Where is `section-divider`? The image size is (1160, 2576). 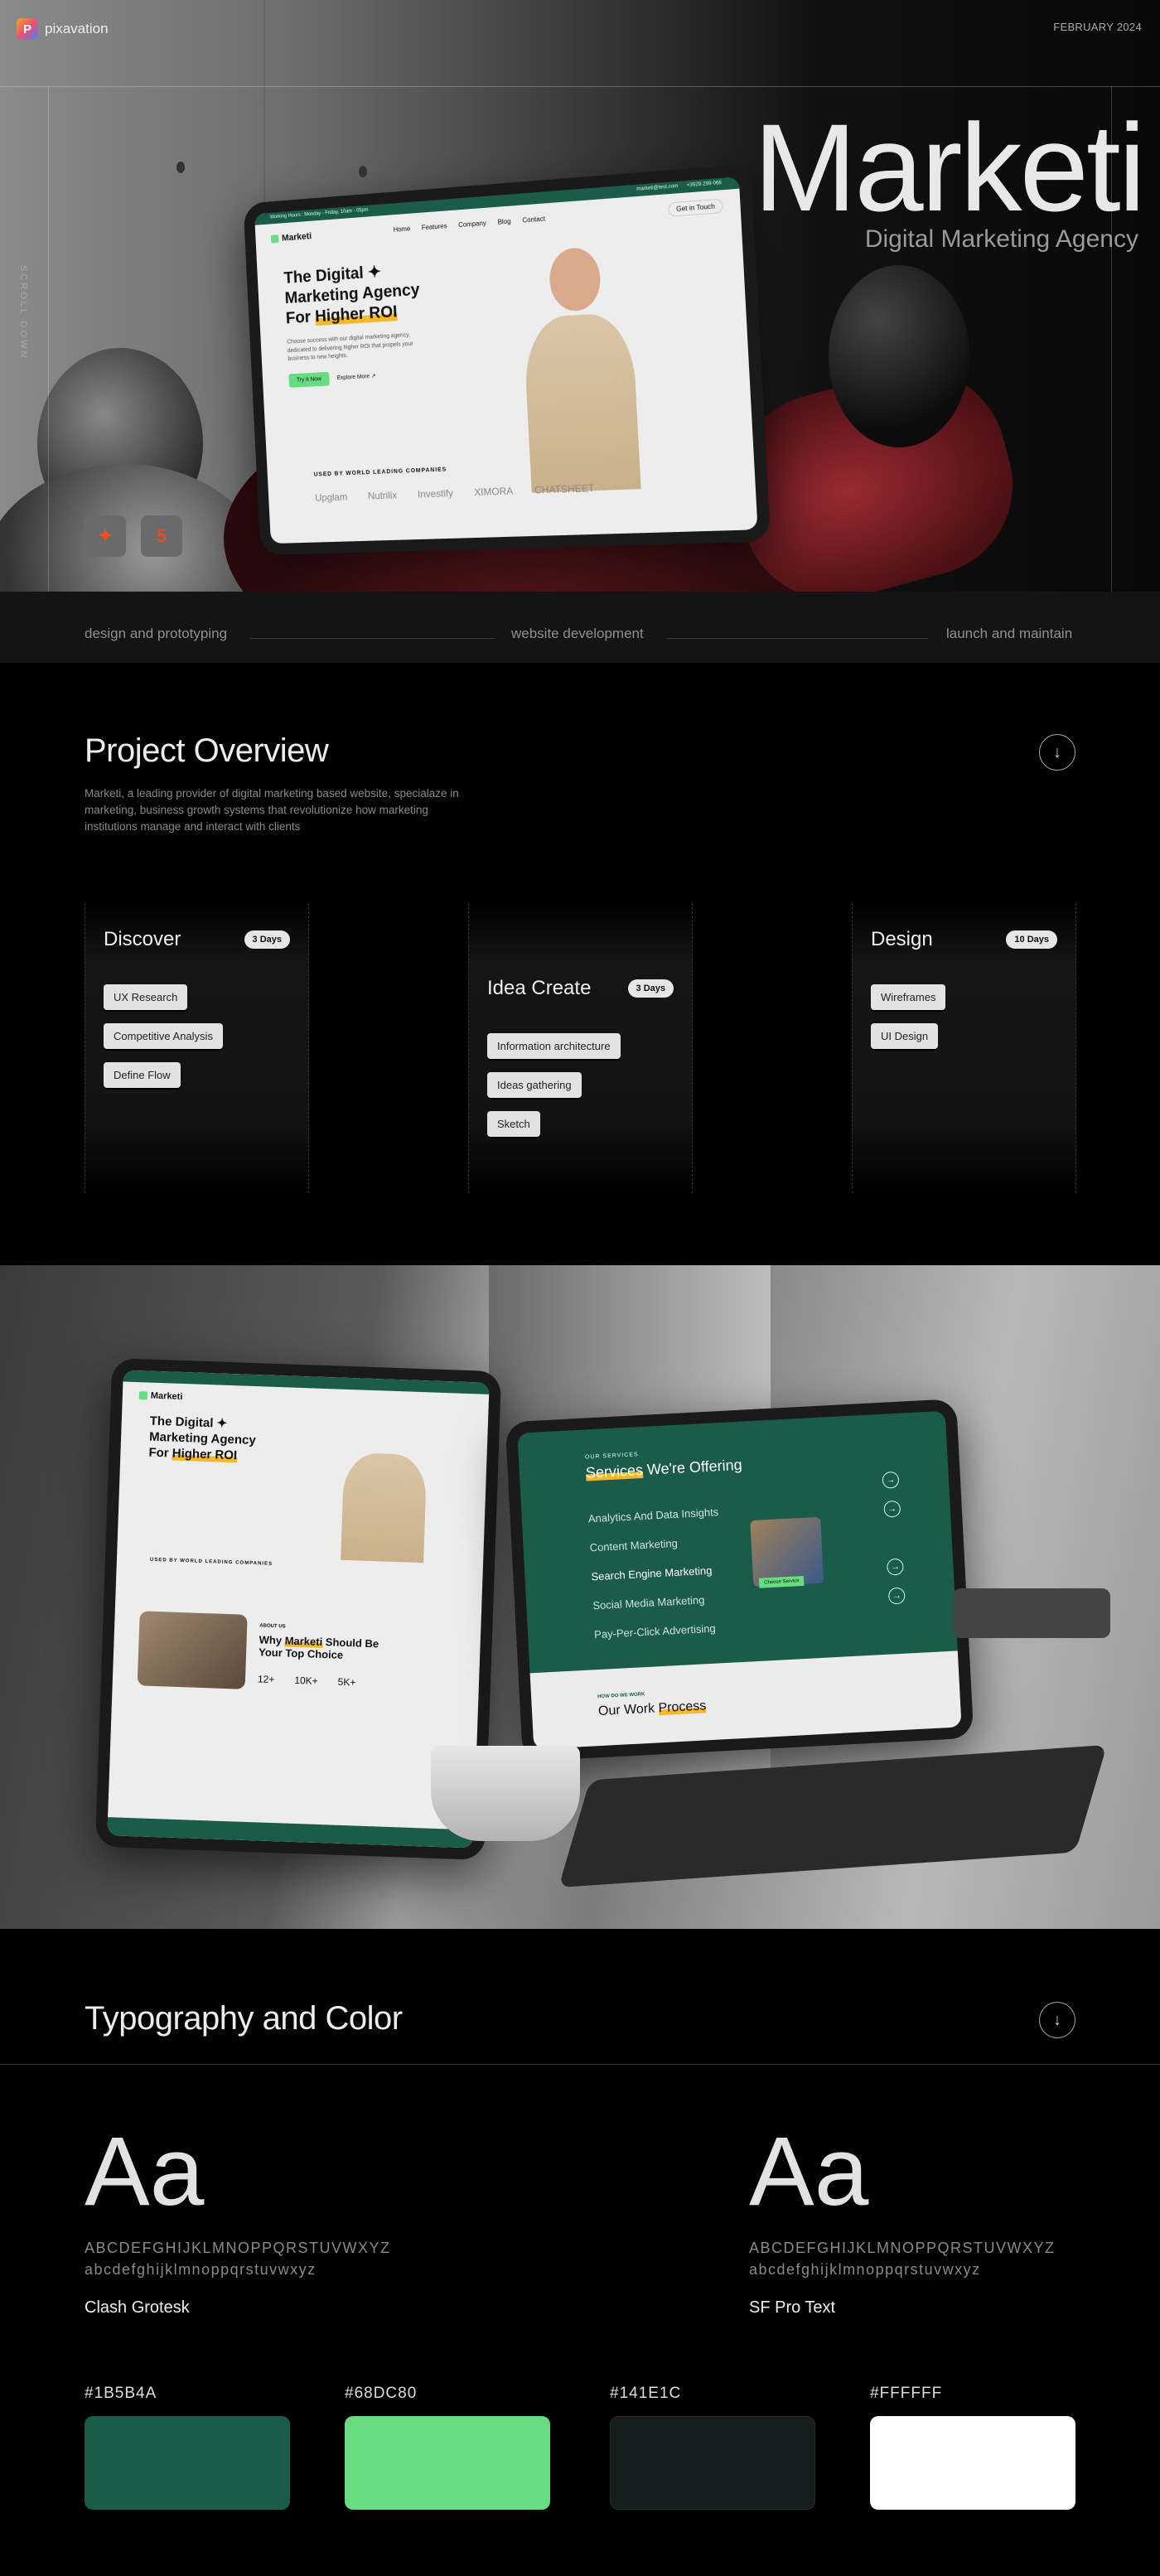
section-divider is located at coordinates (580, 2064).